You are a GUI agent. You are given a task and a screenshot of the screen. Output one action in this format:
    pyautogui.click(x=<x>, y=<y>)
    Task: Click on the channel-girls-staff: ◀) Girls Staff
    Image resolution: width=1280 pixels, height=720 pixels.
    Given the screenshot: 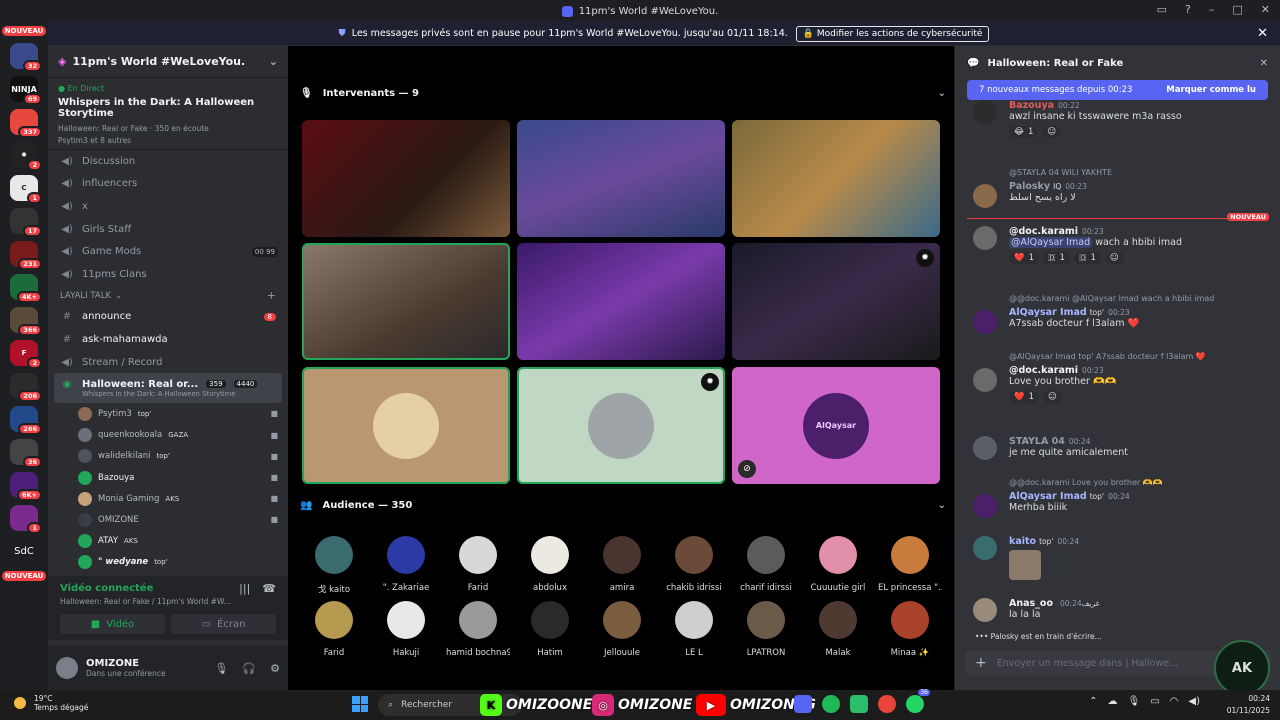 What is the action you would take?
    pyautogui.click(x=168, y=229)
    